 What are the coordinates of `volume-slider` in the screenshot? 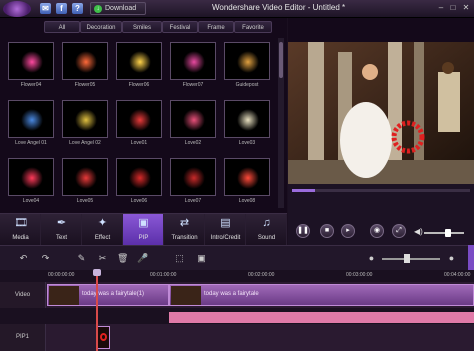 It's located at (444, 233).